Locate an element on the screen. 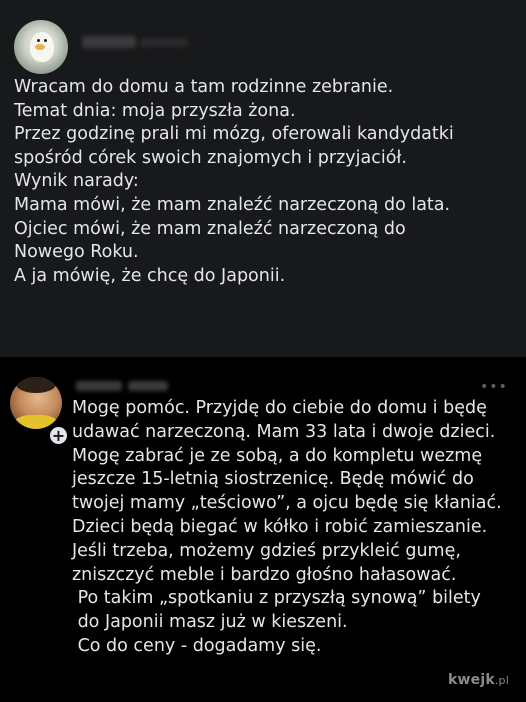 This screenshot has height=702, width=526. post-line: A ja mówię, że chcę do Japonii. is located at coordinates (150, 275).